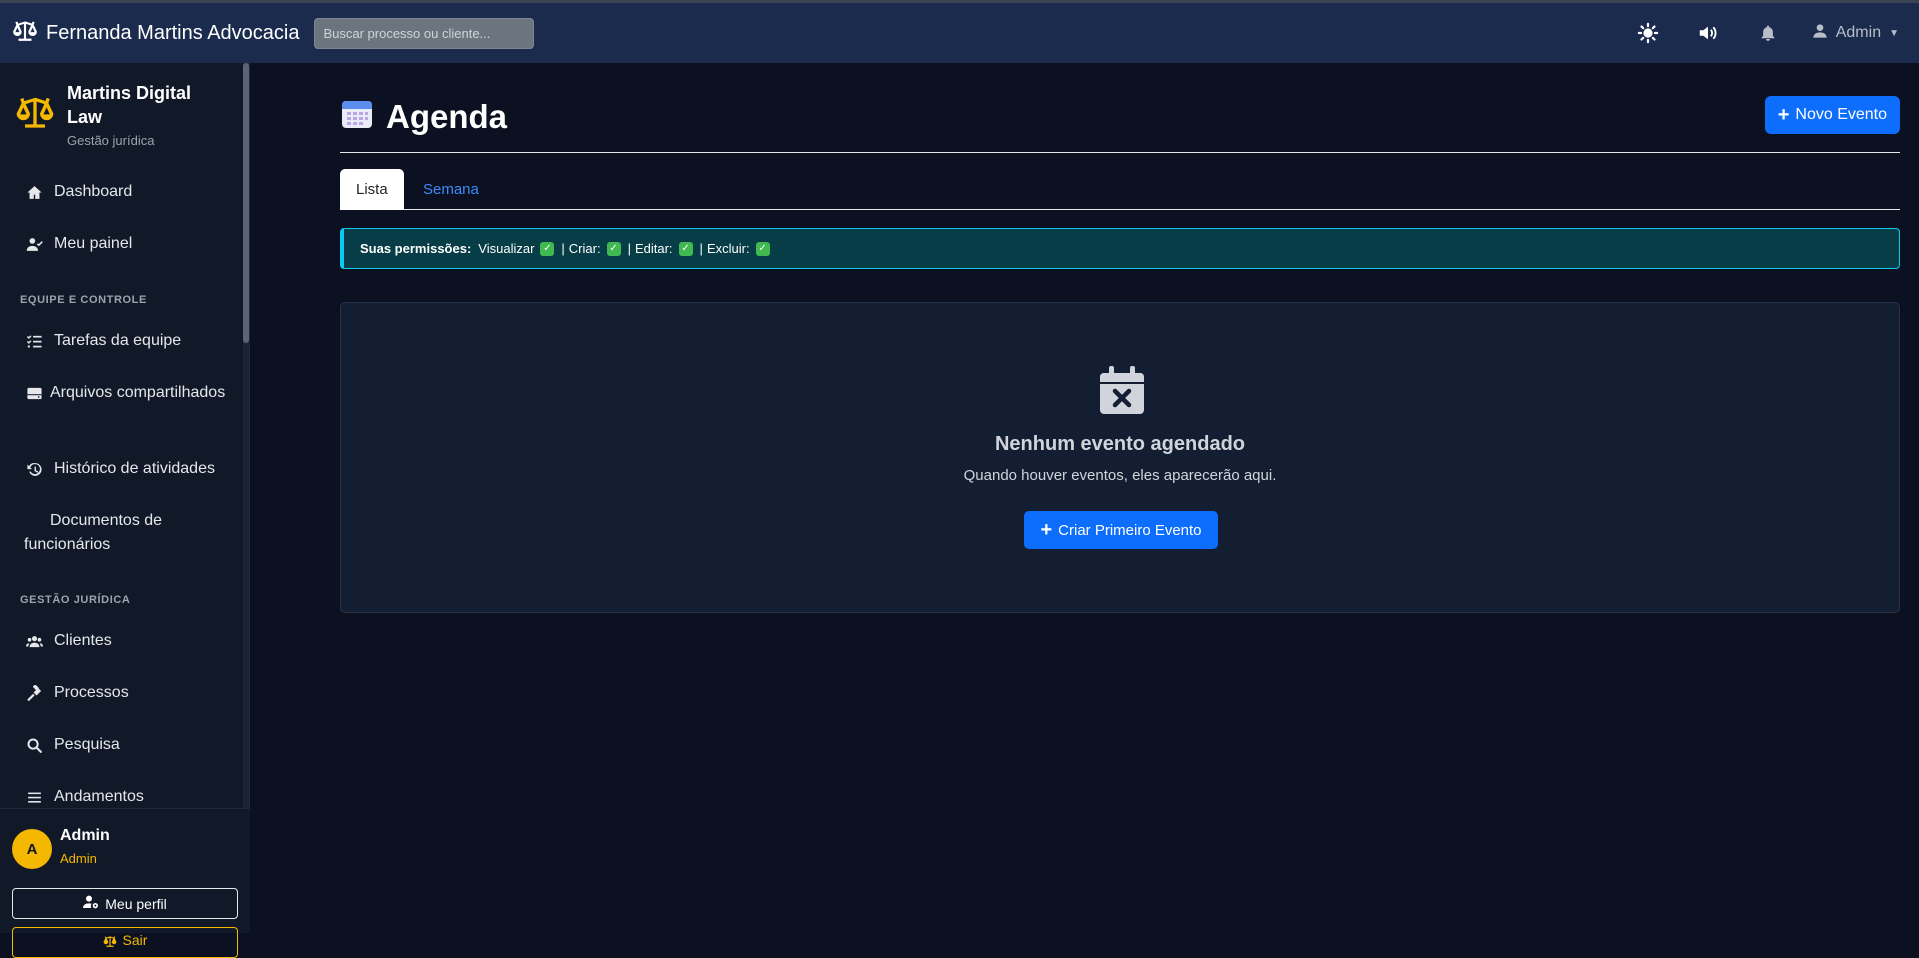  I want to click on user-icon, so click(1820, 33).